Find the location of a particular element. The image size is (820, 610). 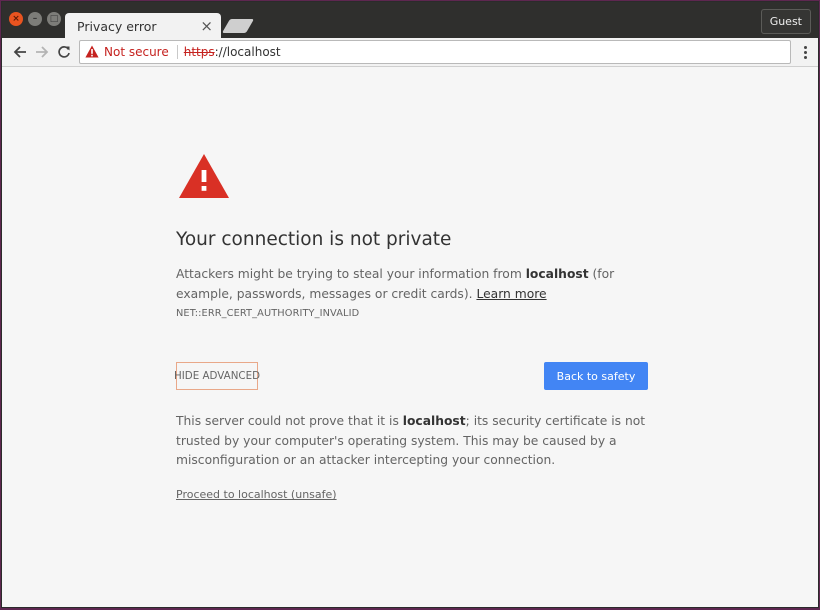

proceed-link: Proceed to localhost (unsafe) is located at coordinates (256, 494).